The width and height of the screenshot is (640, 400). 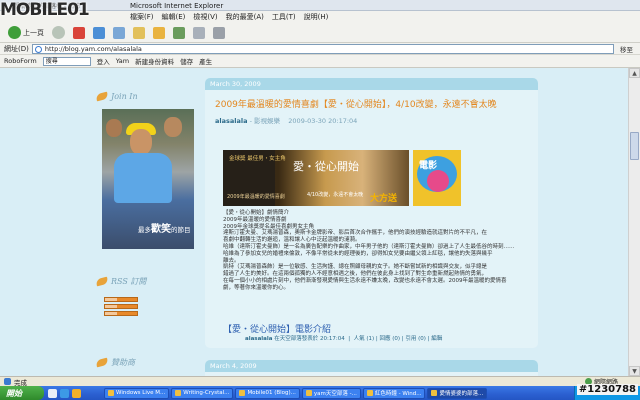 I want to click on post-meta: alasalala - 影視娛樂 2009-03-30 20:17:04, so click(x=286, y=121).